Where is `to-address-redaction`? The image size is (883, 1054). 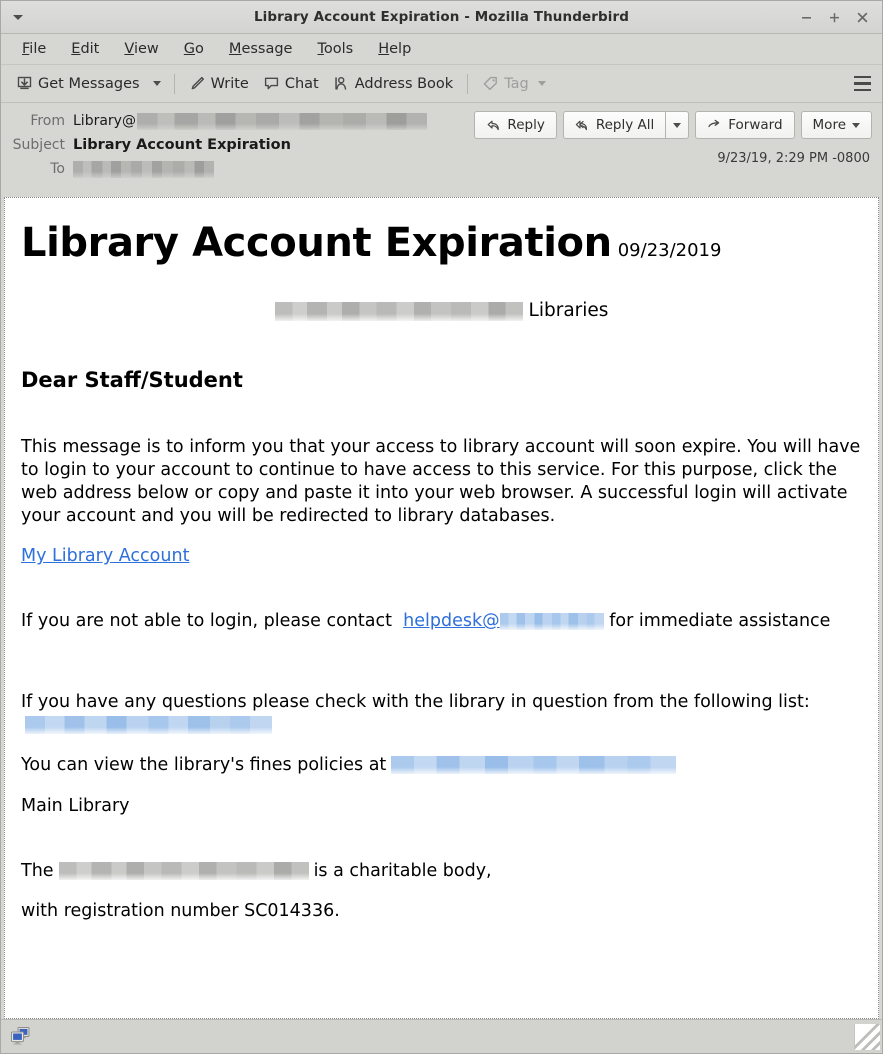
to-address-redaction is located at coordinates (143, 169).